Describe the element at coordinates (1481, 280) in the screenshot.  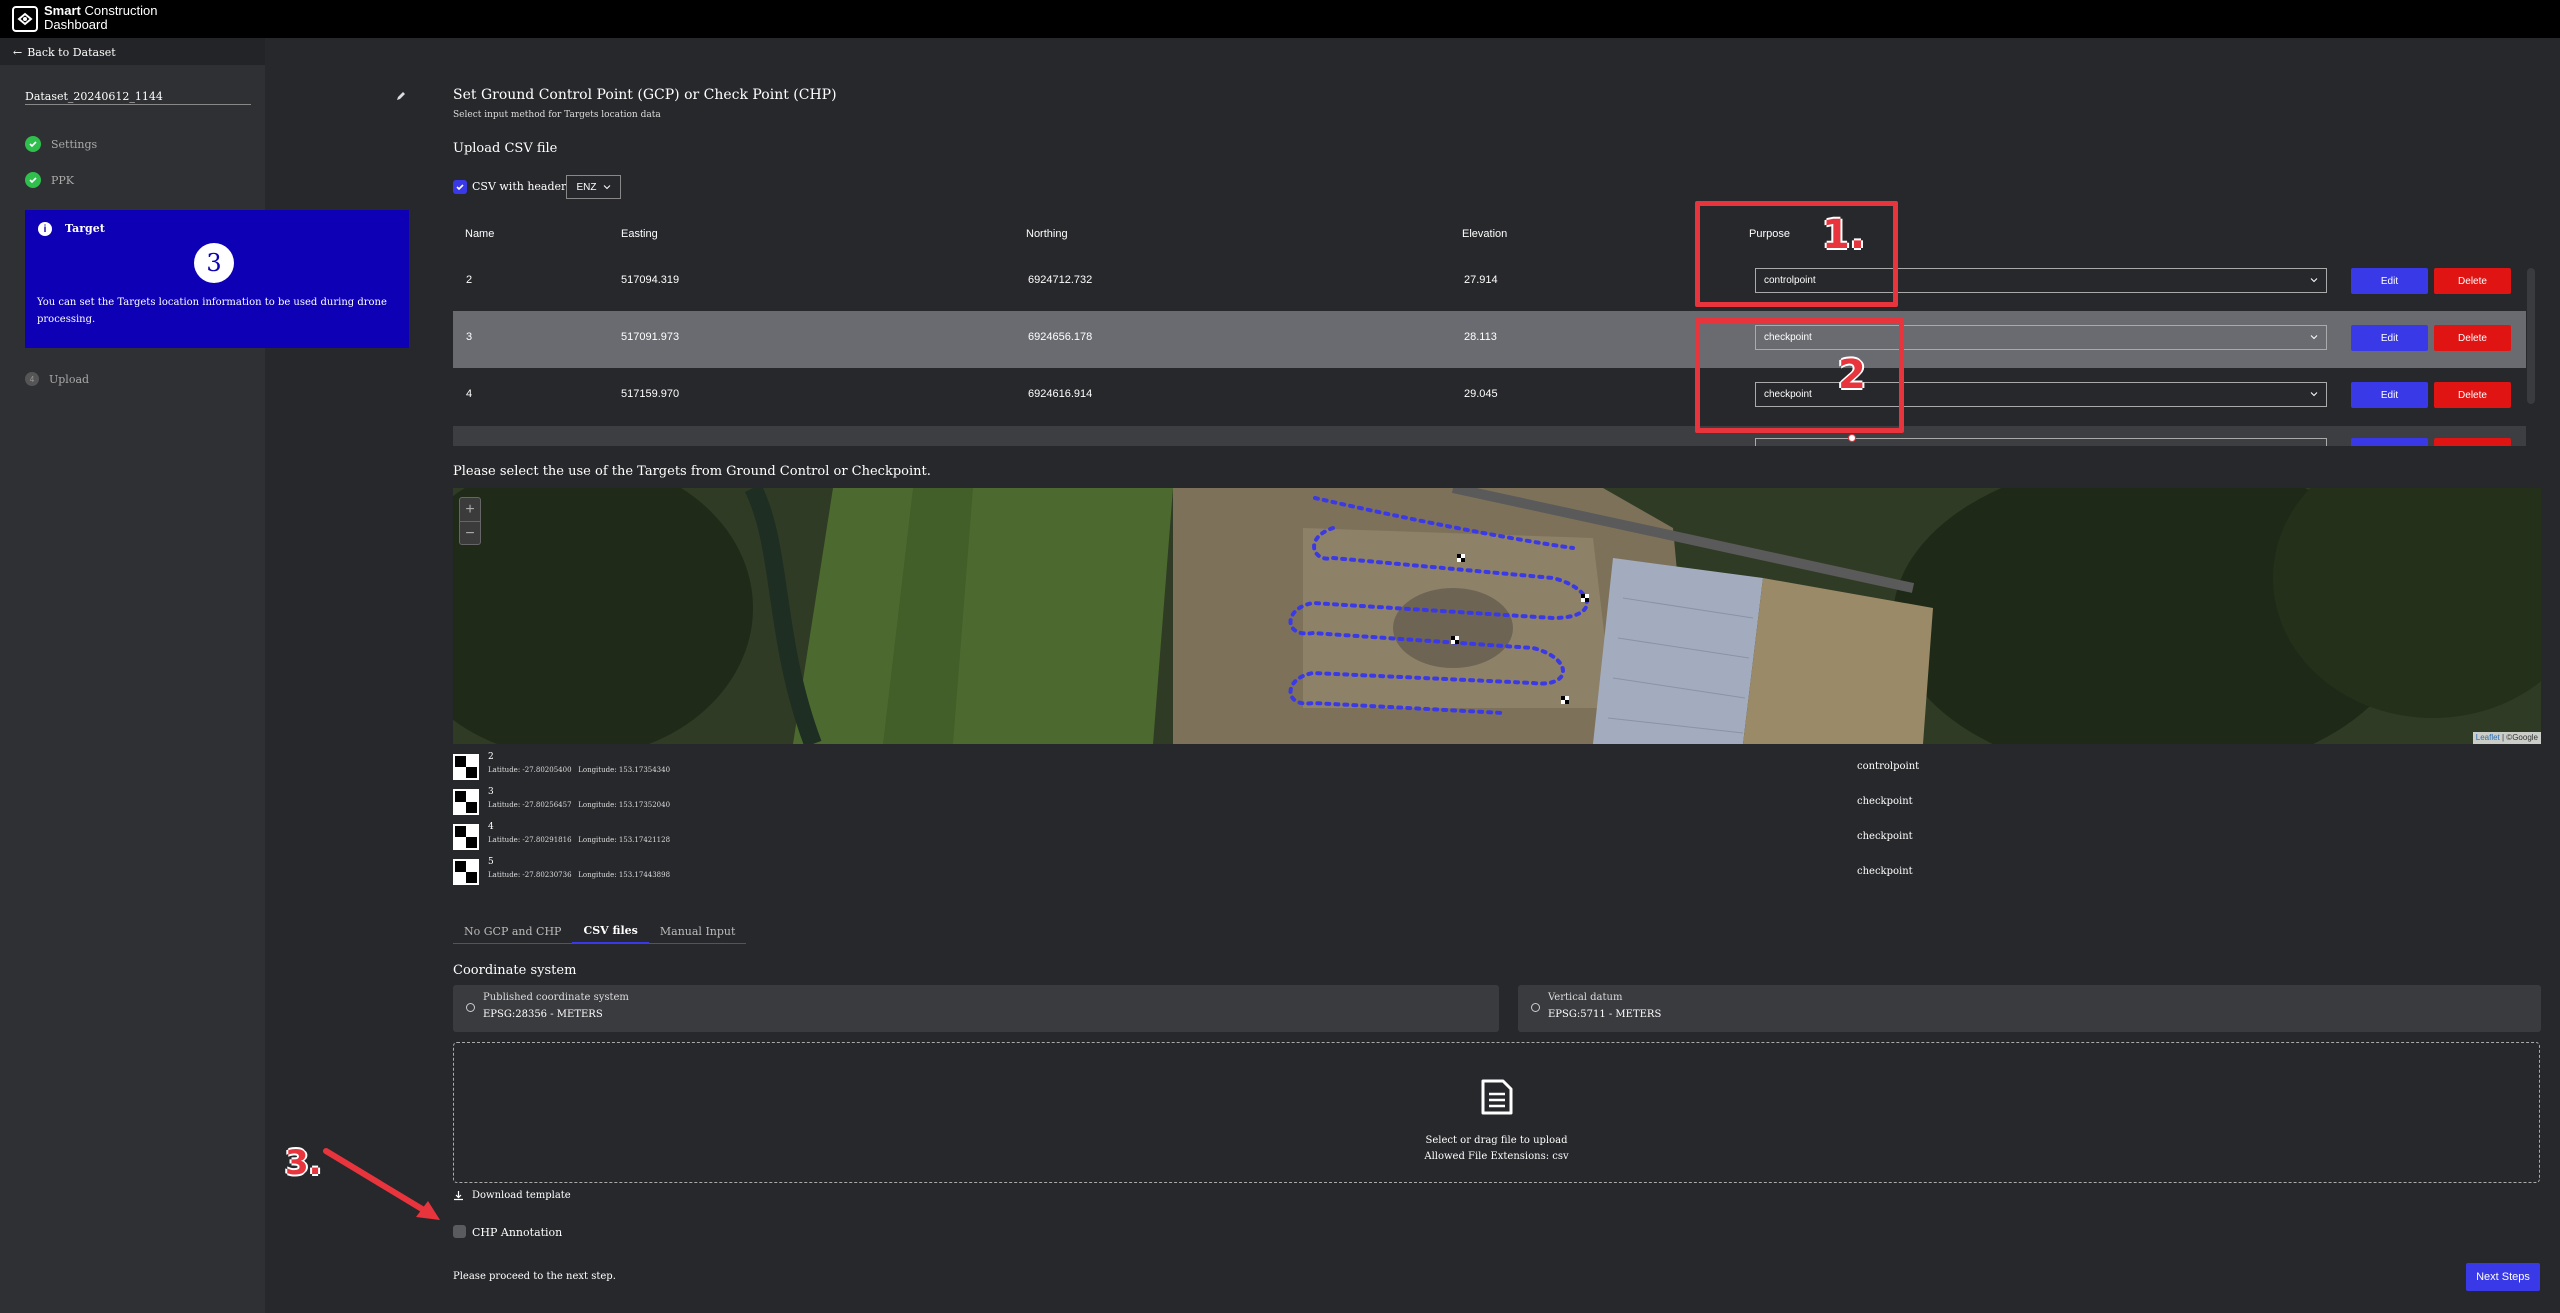
I see `cell-elevation: 27.914` at that location.